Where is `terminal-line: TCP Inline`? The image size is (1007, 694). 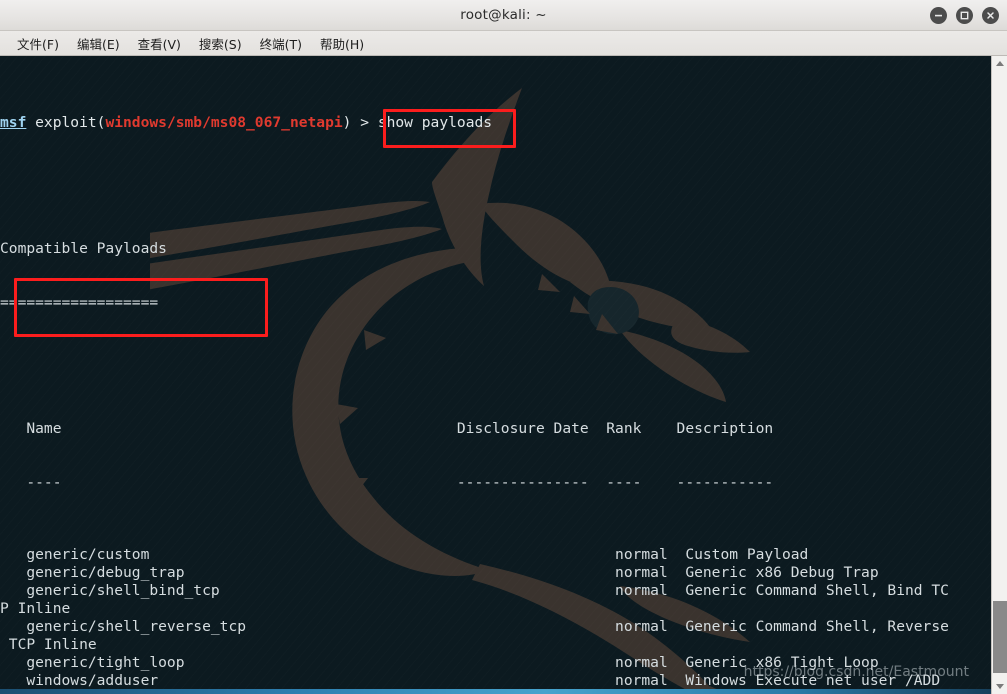
terminal-line: TCP Inline is located at coordinates (48, 644).